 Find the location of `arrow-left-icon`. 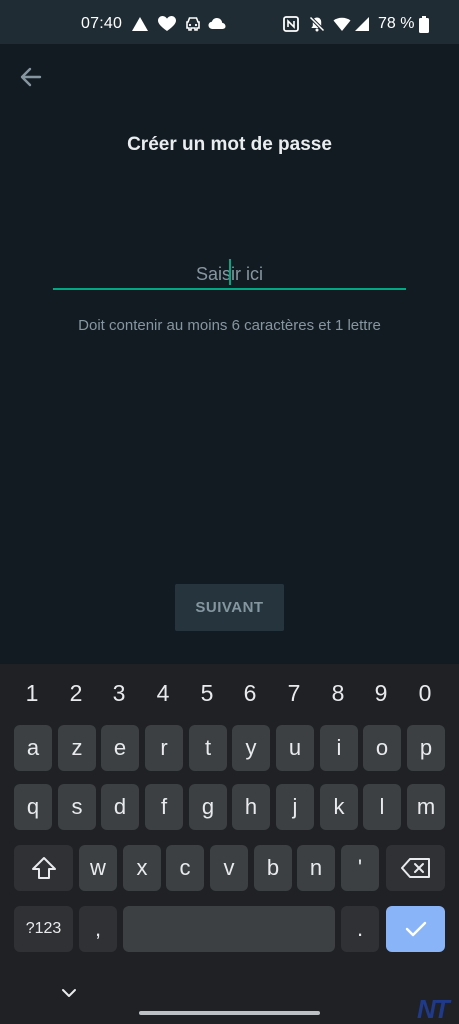

arrow-left-icon is located at coordinates (31, 77).